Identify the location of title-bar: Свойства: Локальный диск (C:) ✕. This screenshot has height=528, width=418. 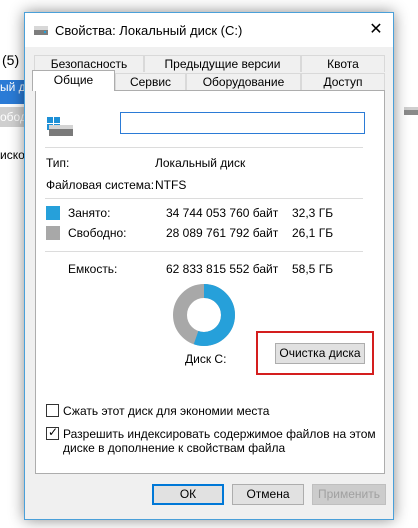
(209, 30).